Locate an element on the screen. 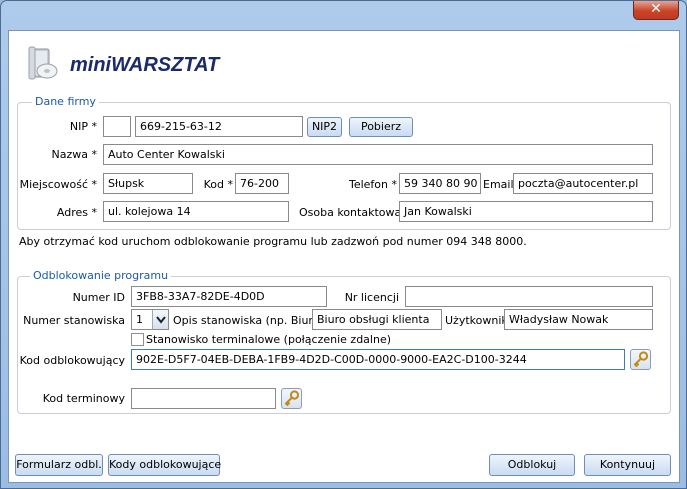 This screenshot has width=687, height=489. terminal-code-input is located at coordinates (203, 398).